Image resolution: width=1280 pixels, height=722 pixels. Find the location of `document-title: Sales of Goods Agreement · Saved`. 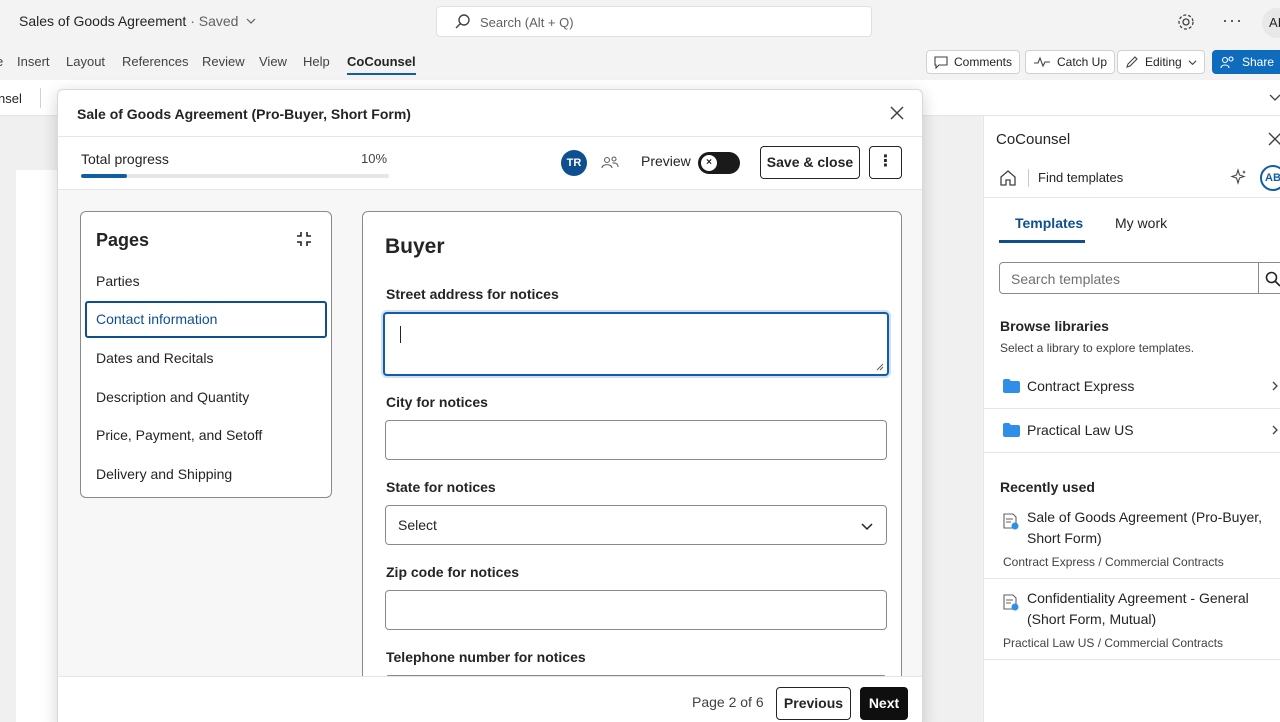

document-title: Sales of Goods Agreement · Saved is located at coordinates (137, 21).